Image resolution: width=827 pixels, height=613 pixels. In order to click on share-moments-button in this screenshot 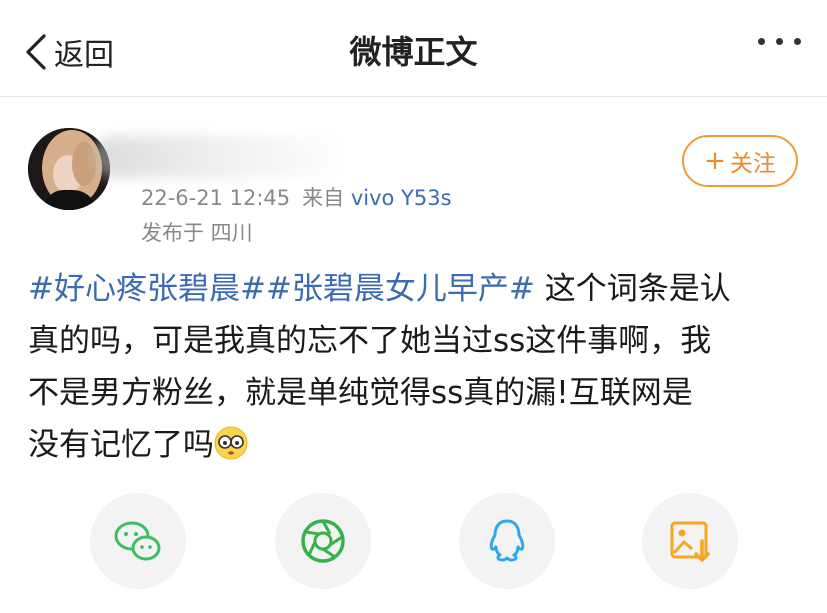, I will do `click(323, 541)`.